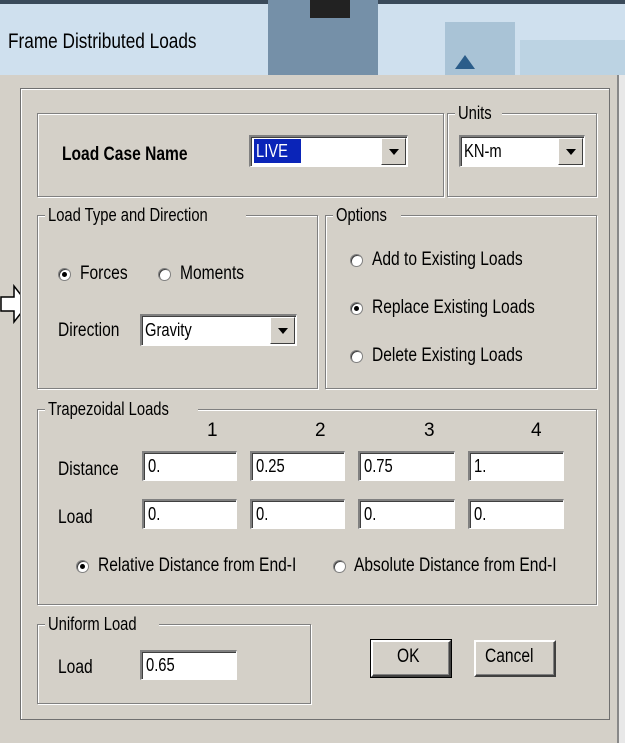 This screenshot has height=743, width=625. I want to click on options-legend: Options, so click(367, 215).